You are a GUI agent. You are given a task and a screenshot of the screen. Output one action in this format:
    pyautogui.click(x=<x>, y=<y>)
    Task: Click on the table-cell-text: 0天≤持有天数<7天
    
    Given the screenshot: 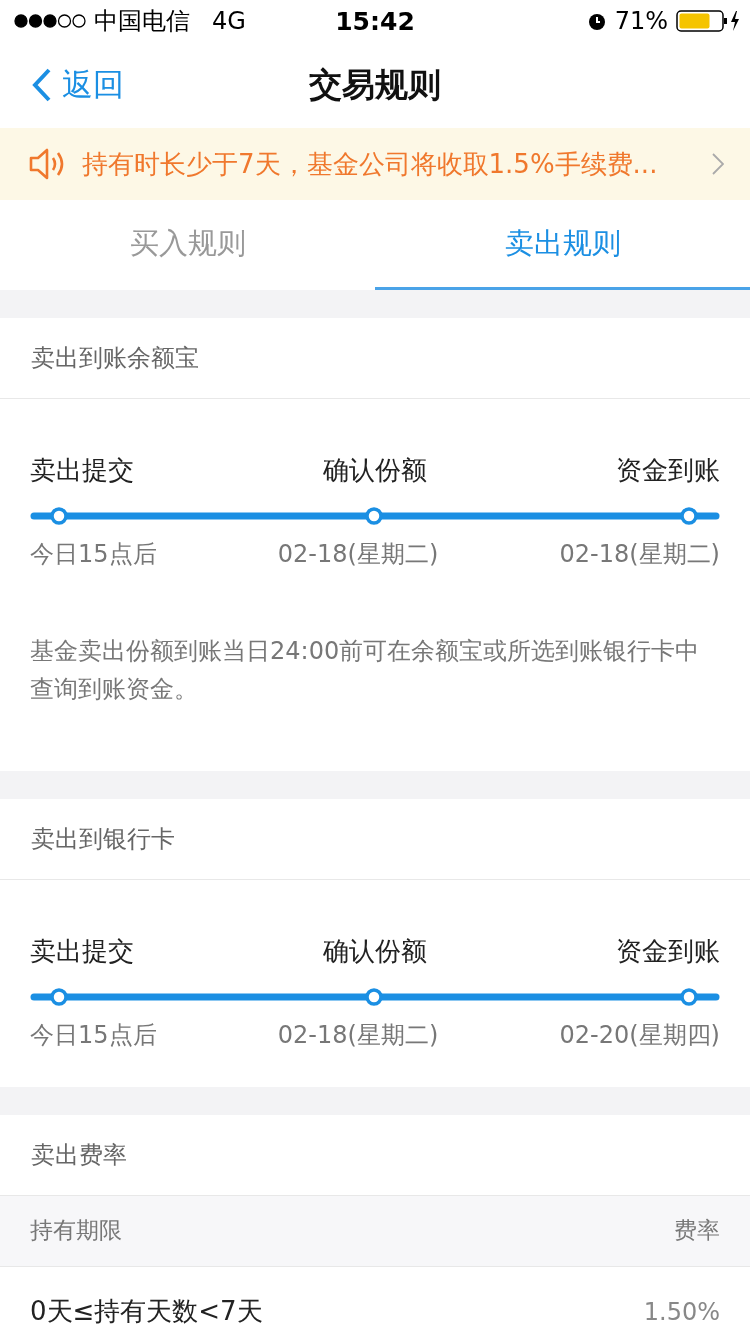 What is the action you would take?
    pyautogui.click(x=146, y=1312)
    